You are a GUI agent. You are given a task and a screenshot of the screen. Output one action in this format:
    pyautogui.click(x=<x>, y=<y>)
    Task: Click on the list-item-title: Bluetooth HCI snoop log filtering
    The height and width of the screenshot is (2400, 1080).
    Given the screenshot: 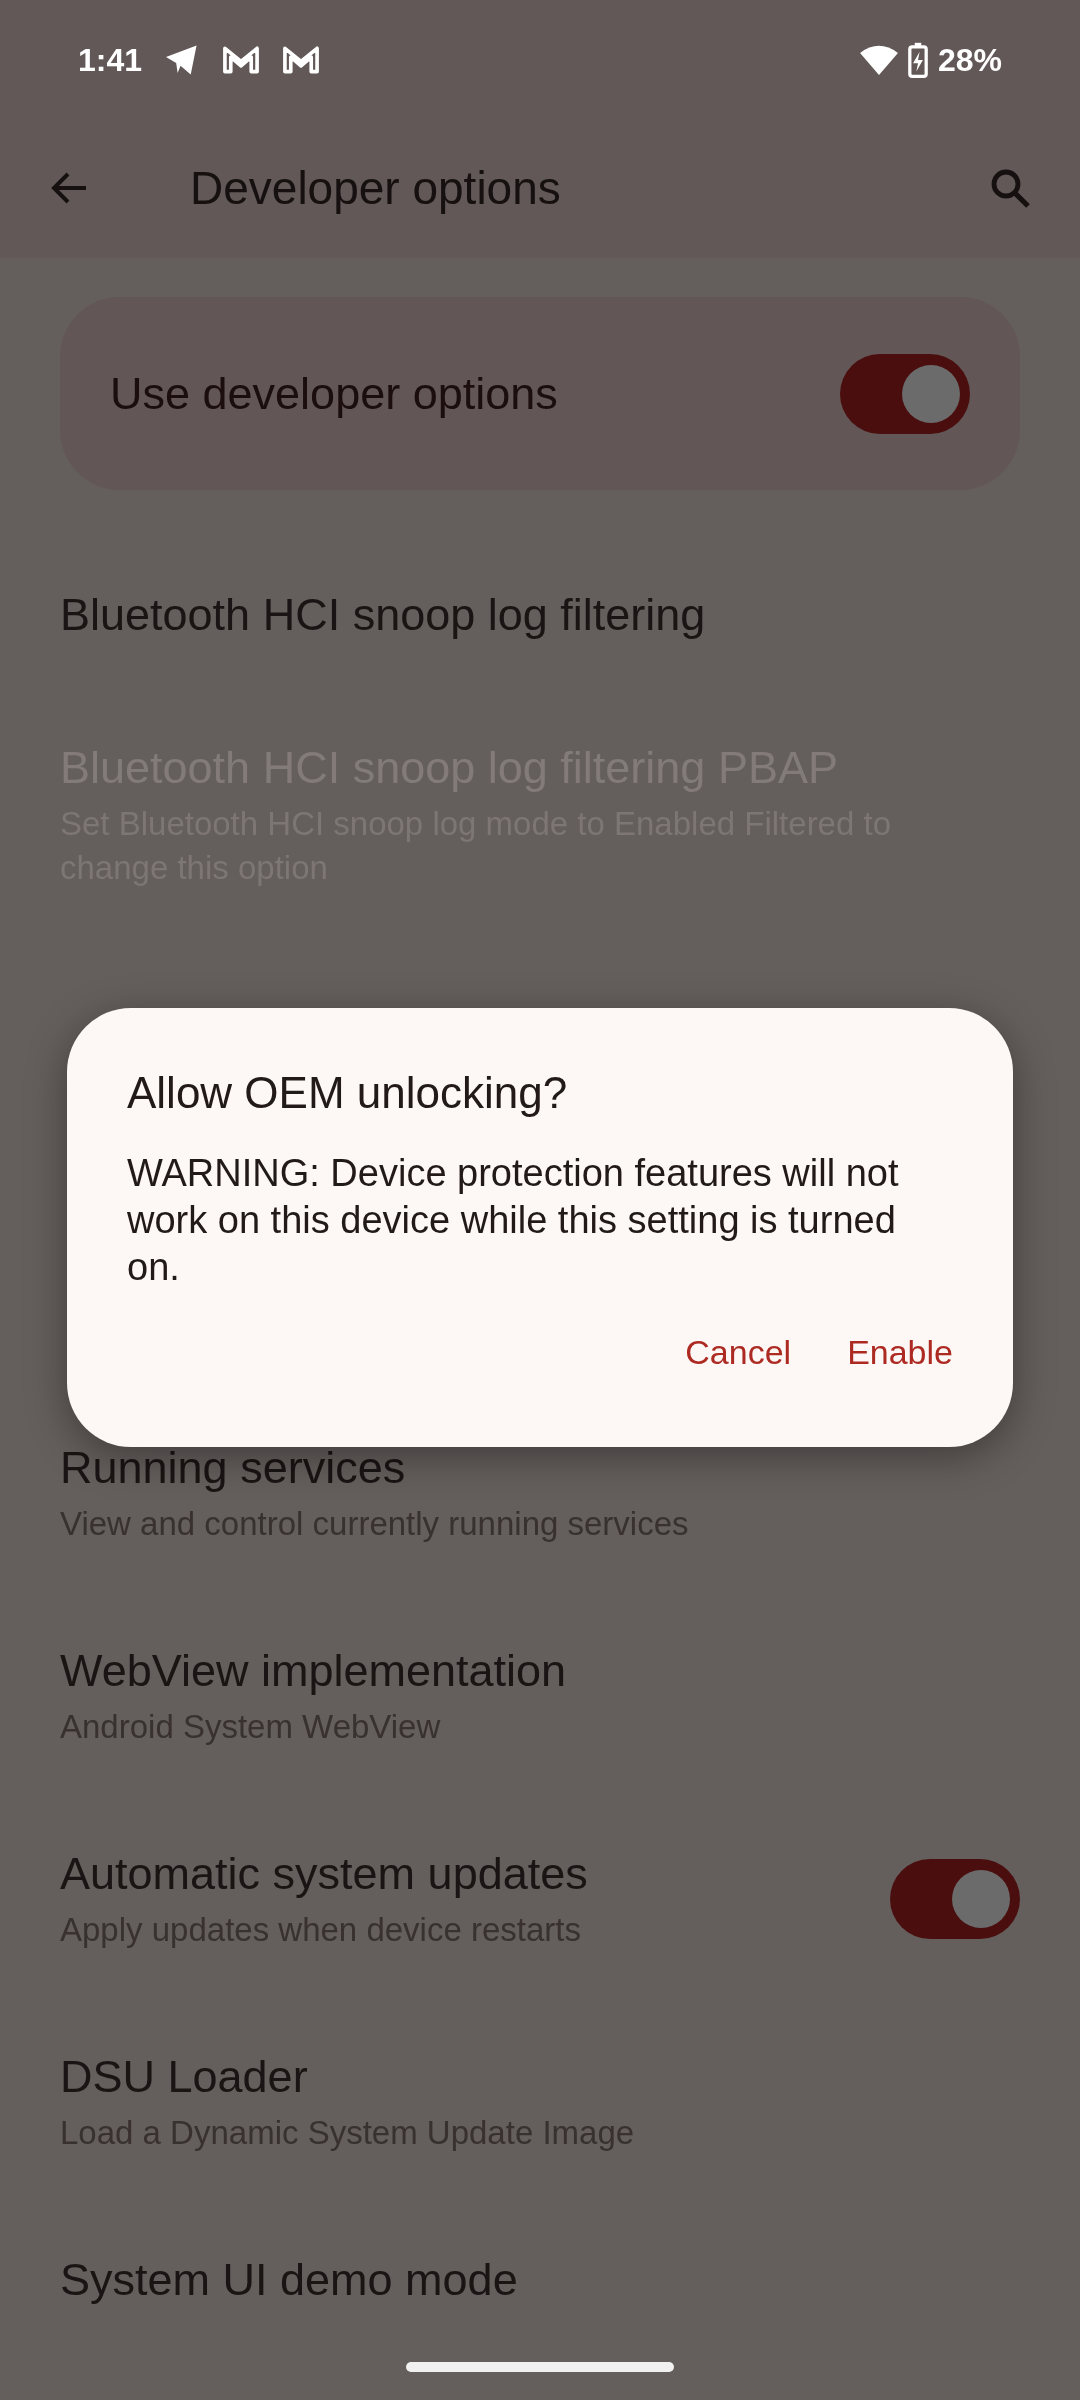 What is the action you would take?
    pyautogui.click(x=383, y=615)
    